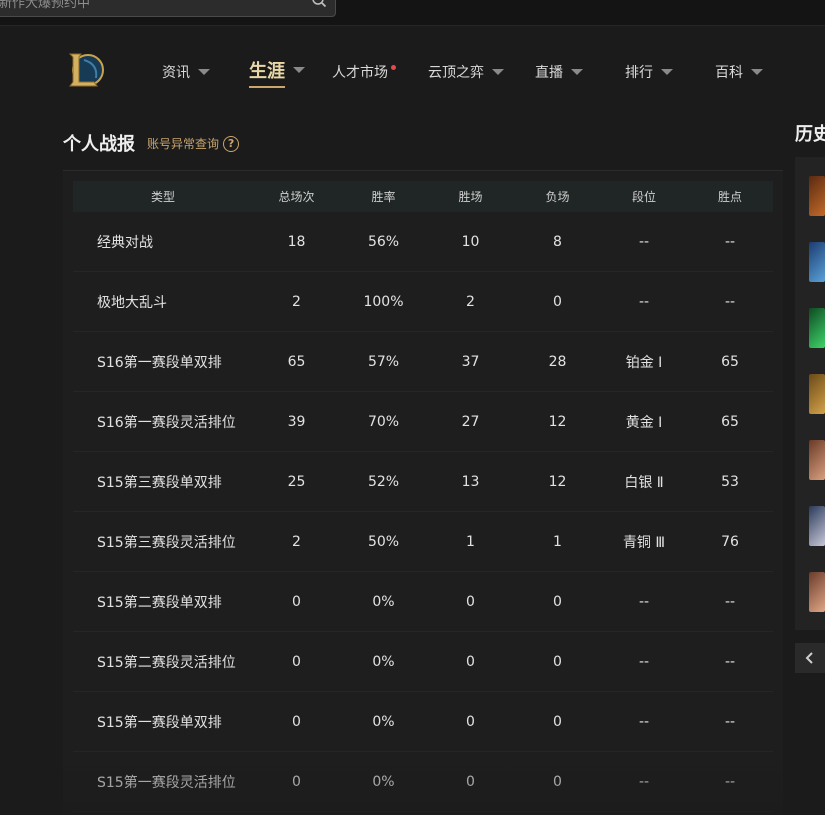  What do you see at coordinates (319, 4) in the screenshot?
I see `search-icon` at bounding box center [319, 4].